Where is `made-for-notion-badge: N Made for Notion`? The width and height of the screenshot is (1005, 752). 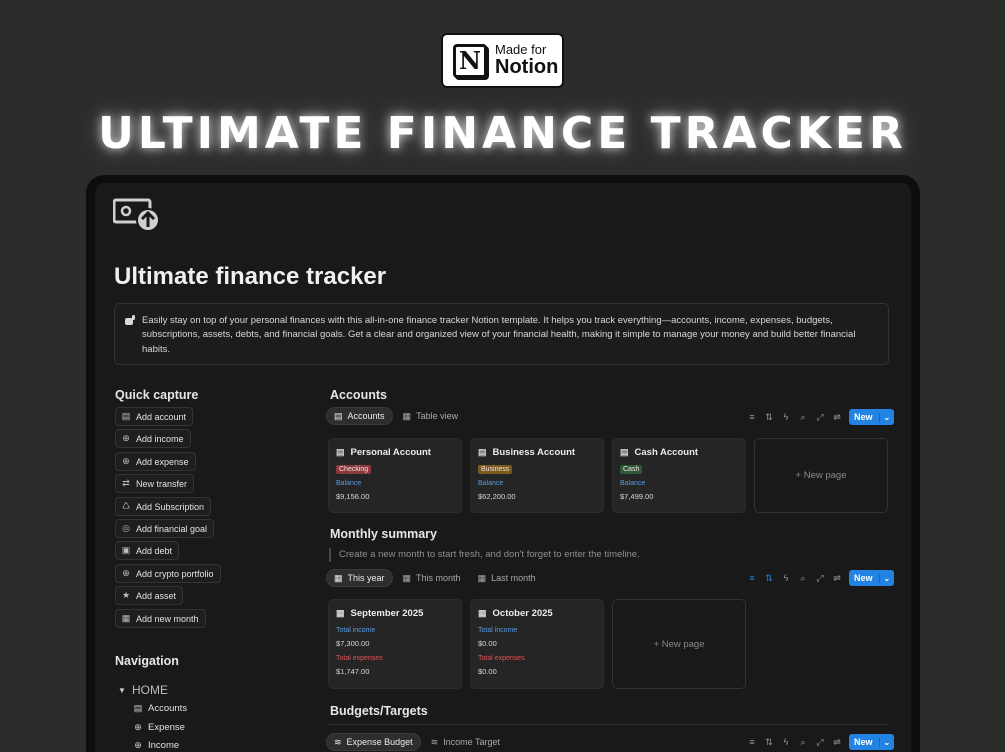 made-for-notion-badge: N Made for Notion is located at coordinates (502, 60).